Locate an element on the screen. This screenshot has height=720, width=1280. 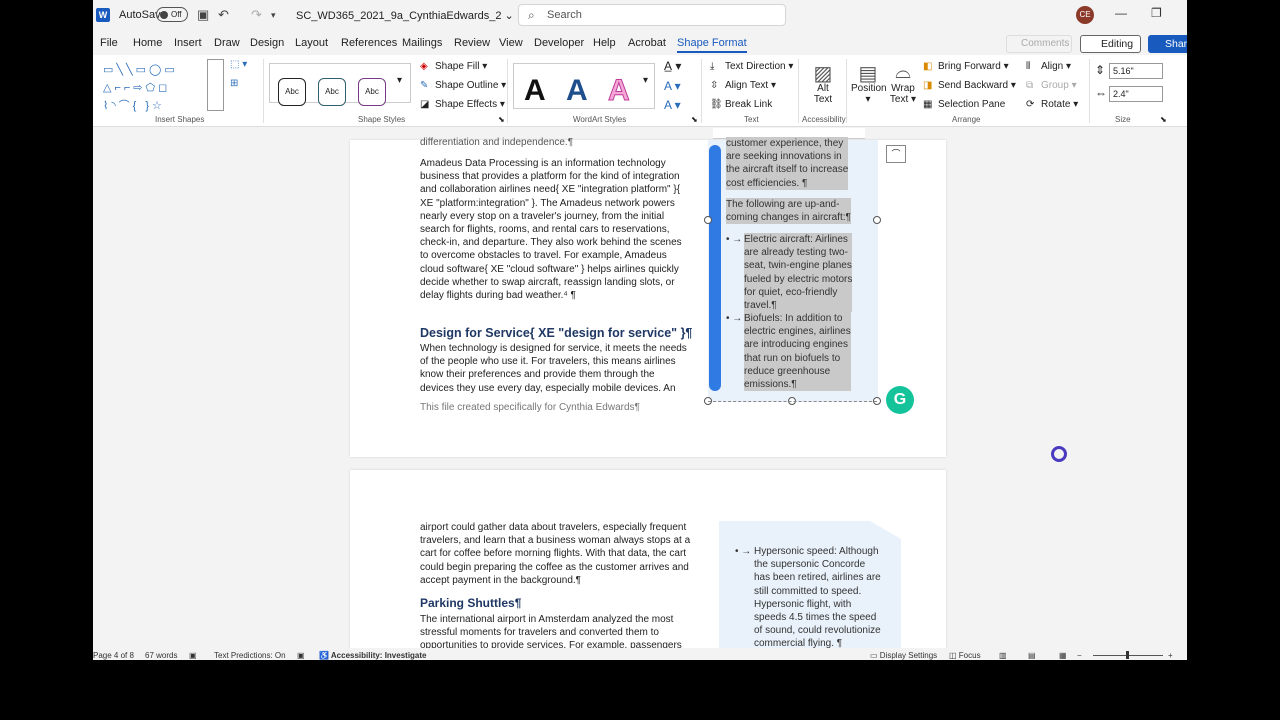
resize-handle-left is located at coordinates (708, 220).